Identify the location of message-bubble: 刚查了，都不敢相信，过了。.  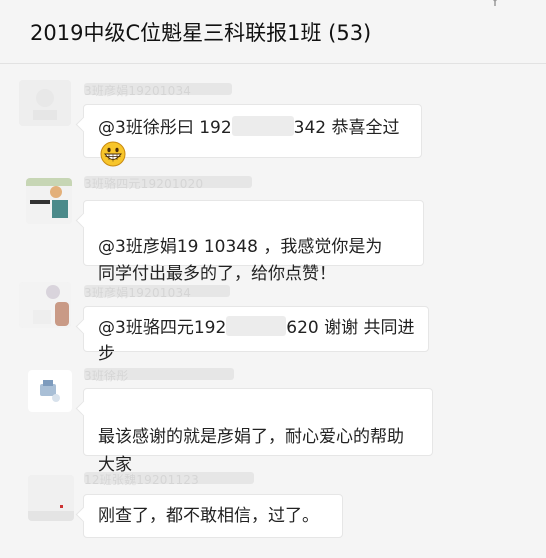
(213, 516).